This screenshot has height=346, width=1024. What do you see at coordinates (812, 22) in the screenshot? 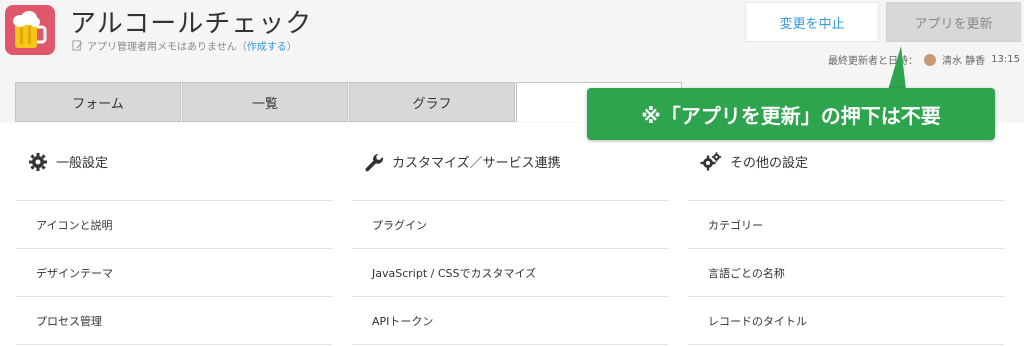
I see `cancel-changes-button: 変更を中止` at bounding box center [812, 22].